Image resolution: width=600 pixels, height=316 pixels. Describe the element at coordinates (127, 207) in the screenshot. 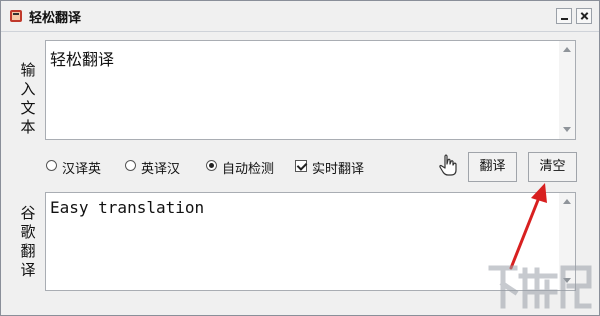

I see `output-text-value: Easy translation` at that location.